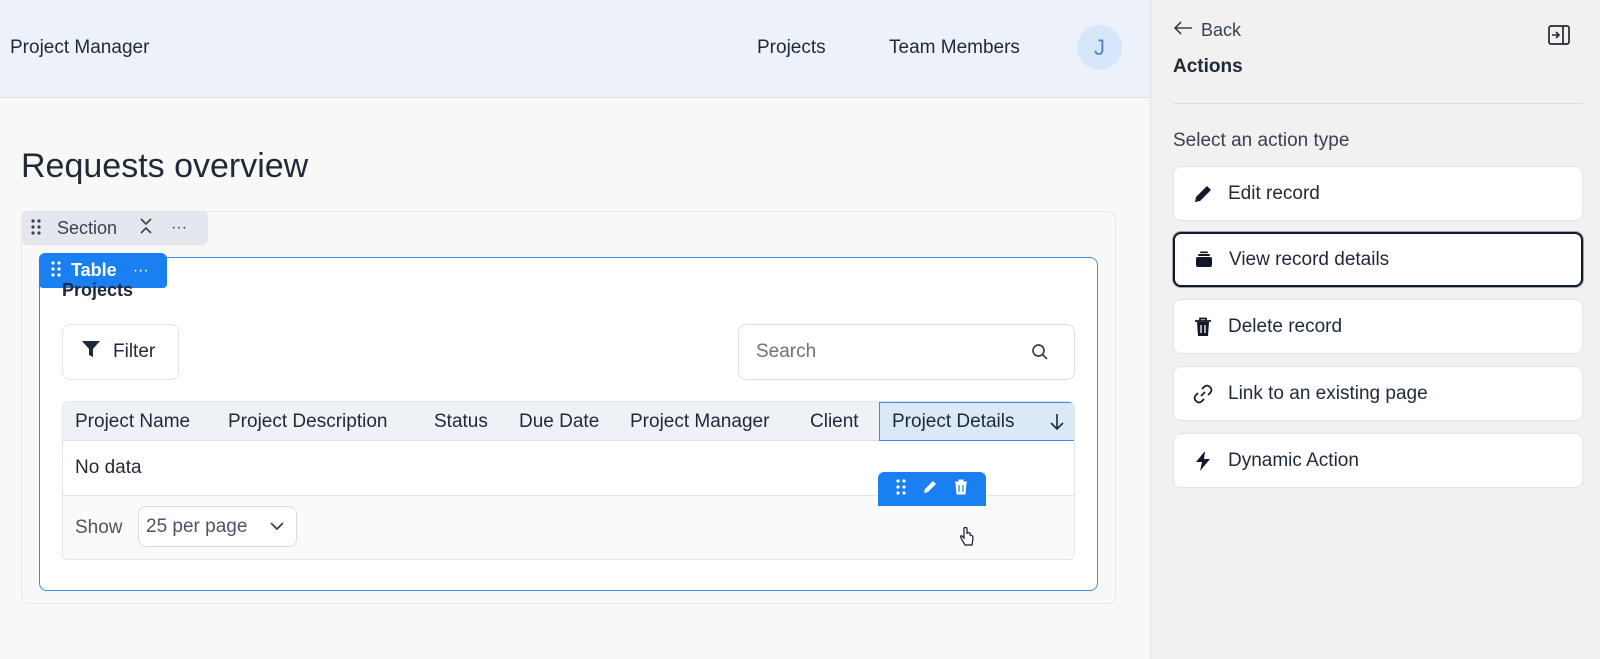 The width and height of the screenshot is (1600, 659). I want to click on column-header-status: Status, so click(461, 422).